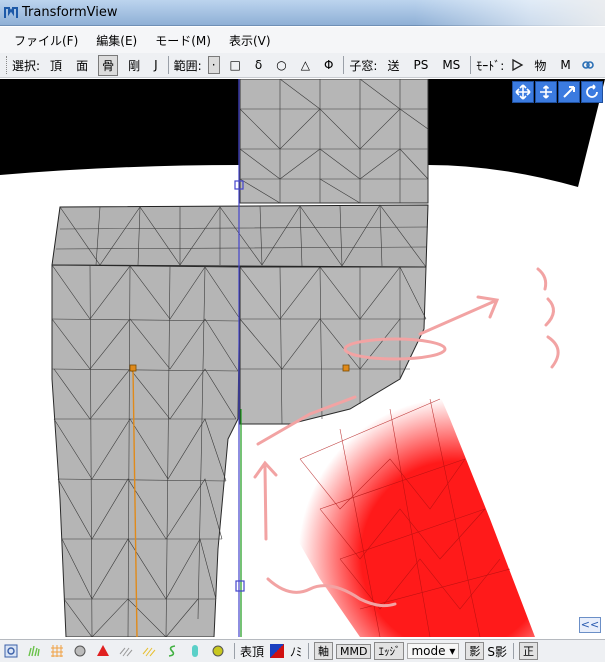 Image resolution: width=605 pixels, height=662 pixels. What do you see at coordinates (451, 65) in the screenshot?
I see `child-ms-button: MS` at bounding box center [451, 65].